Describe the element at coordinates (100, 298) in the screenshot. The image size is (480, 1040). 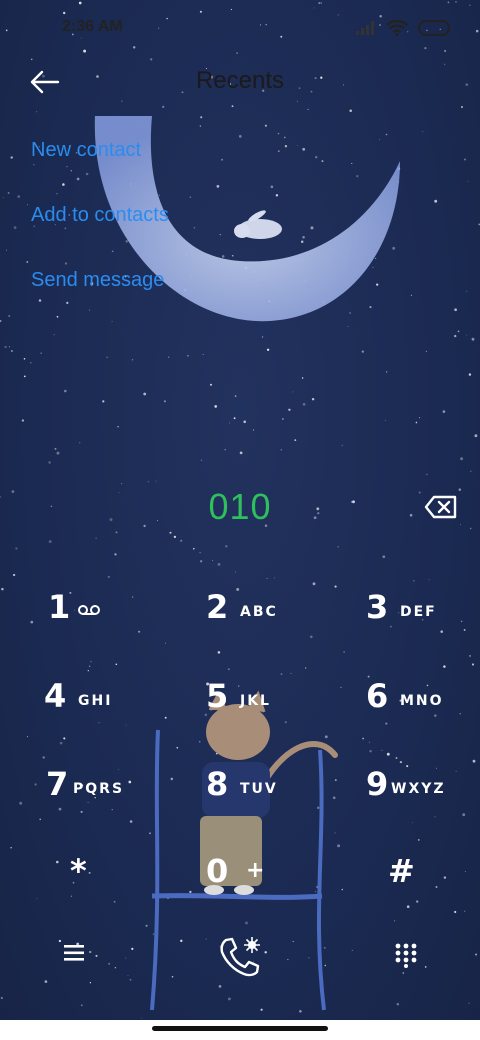
I see `send-message-link: Send message` at that location.